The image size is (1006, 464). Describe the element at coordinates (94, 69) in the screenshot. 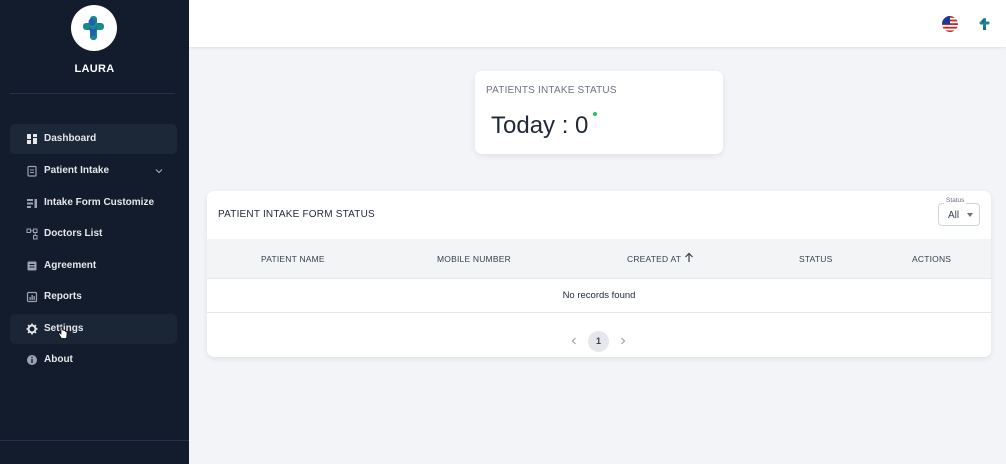

I see `brand-name: LAURA` at that location.